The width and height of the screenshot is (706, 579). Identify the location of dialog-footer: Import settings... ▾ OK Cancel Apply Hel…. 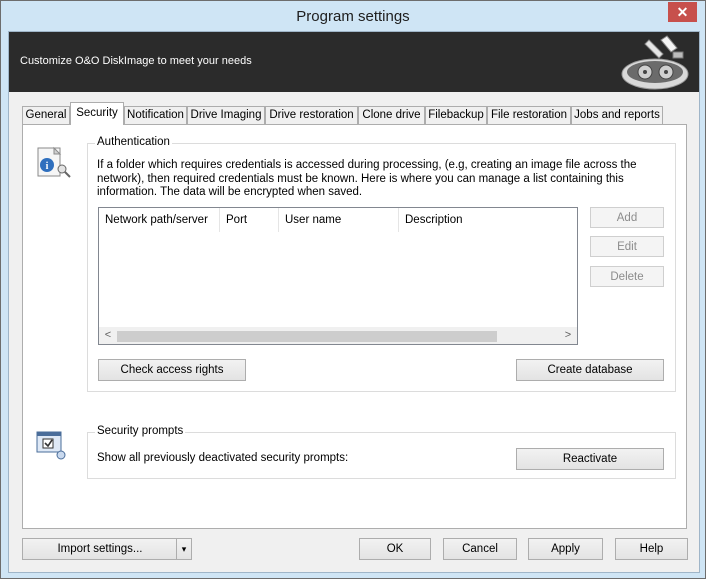
(354, 550).